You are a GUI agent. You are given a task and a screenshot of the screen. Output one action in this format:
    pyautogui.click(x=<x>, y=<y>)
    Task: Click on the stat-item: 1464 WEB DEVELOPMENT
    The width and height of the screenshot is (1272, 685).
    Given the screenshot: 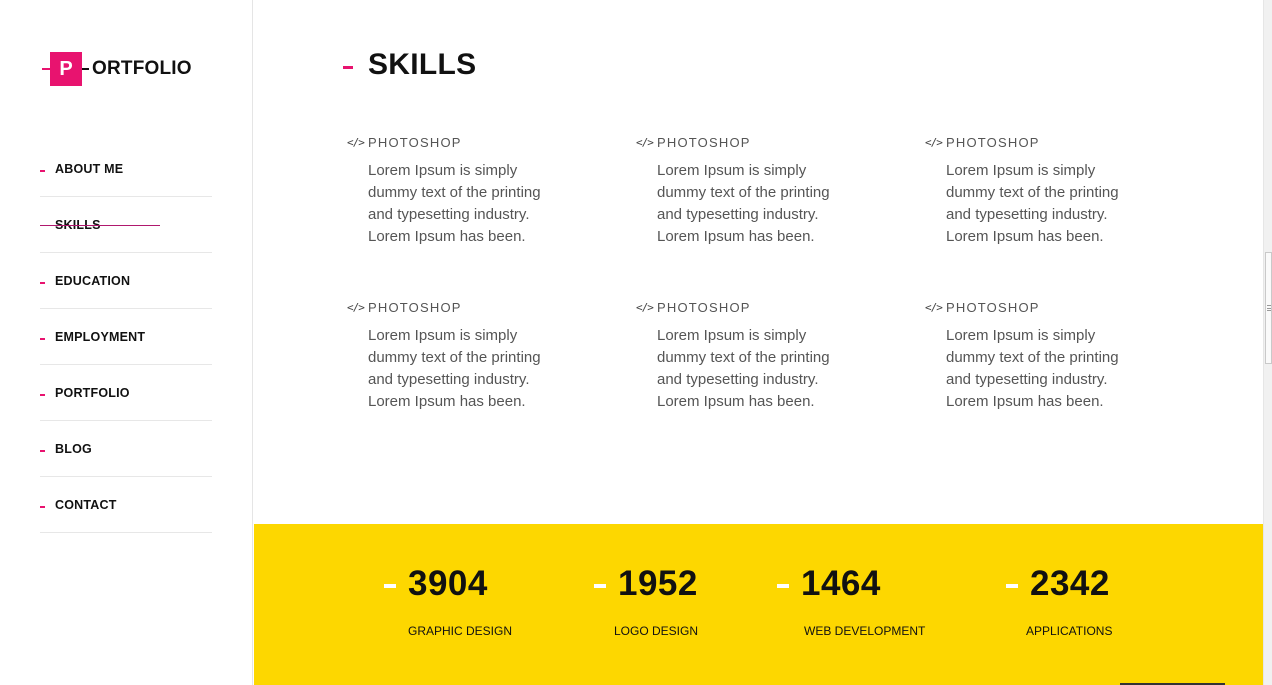 What is the action you would take?
    pyautogui.click(x=851, y=601)
    